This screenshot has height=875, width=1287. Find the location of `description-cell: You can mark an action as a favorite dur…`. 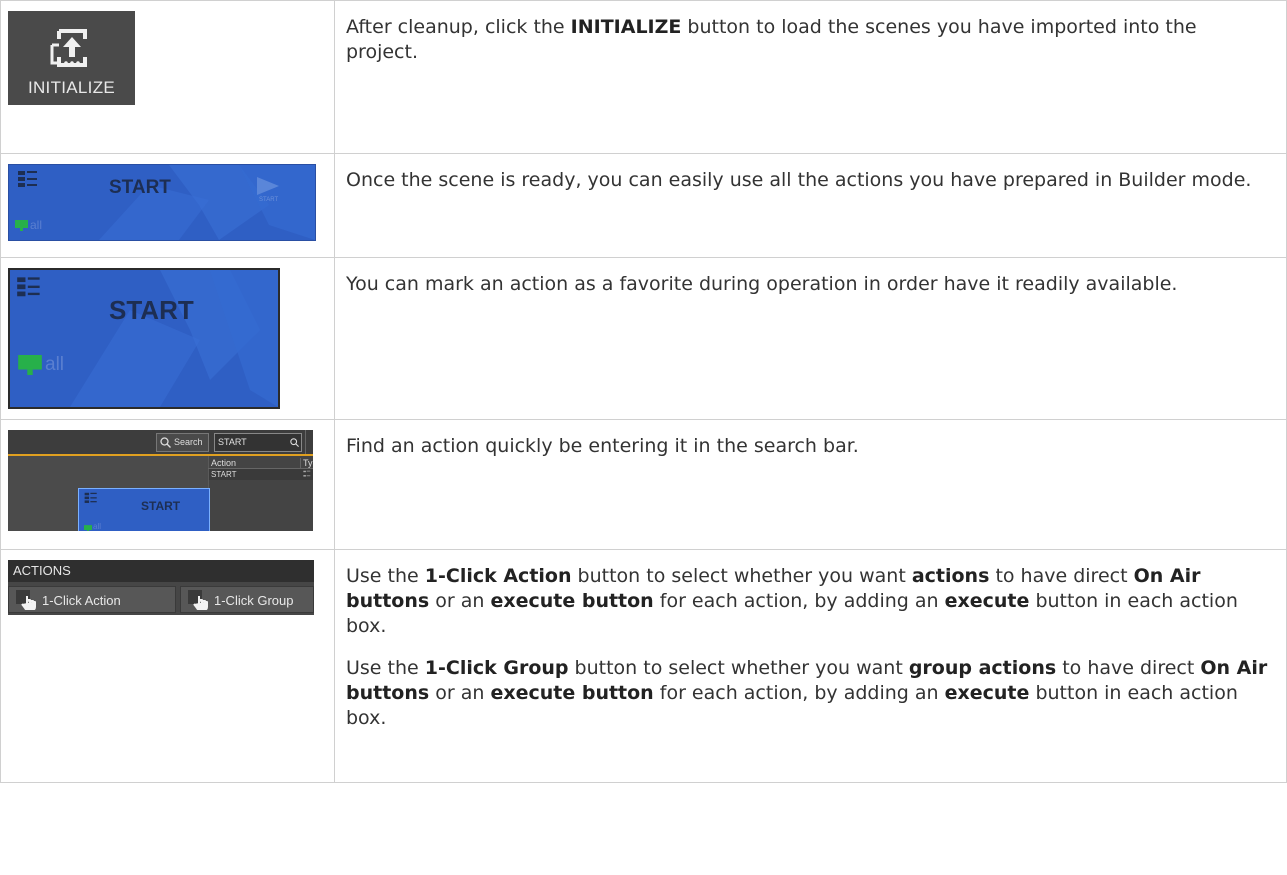

description-cell: You can mark an action as a favorite dur… is located at coordinates (810, 338).